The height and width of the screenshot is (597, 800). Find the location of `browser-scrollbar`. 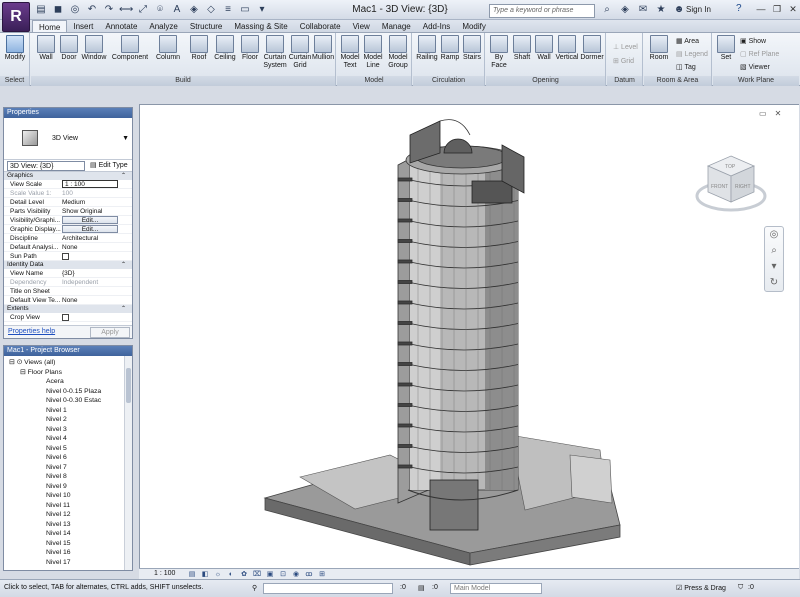

browser-scrollbar is located at coordinates (128, 463).